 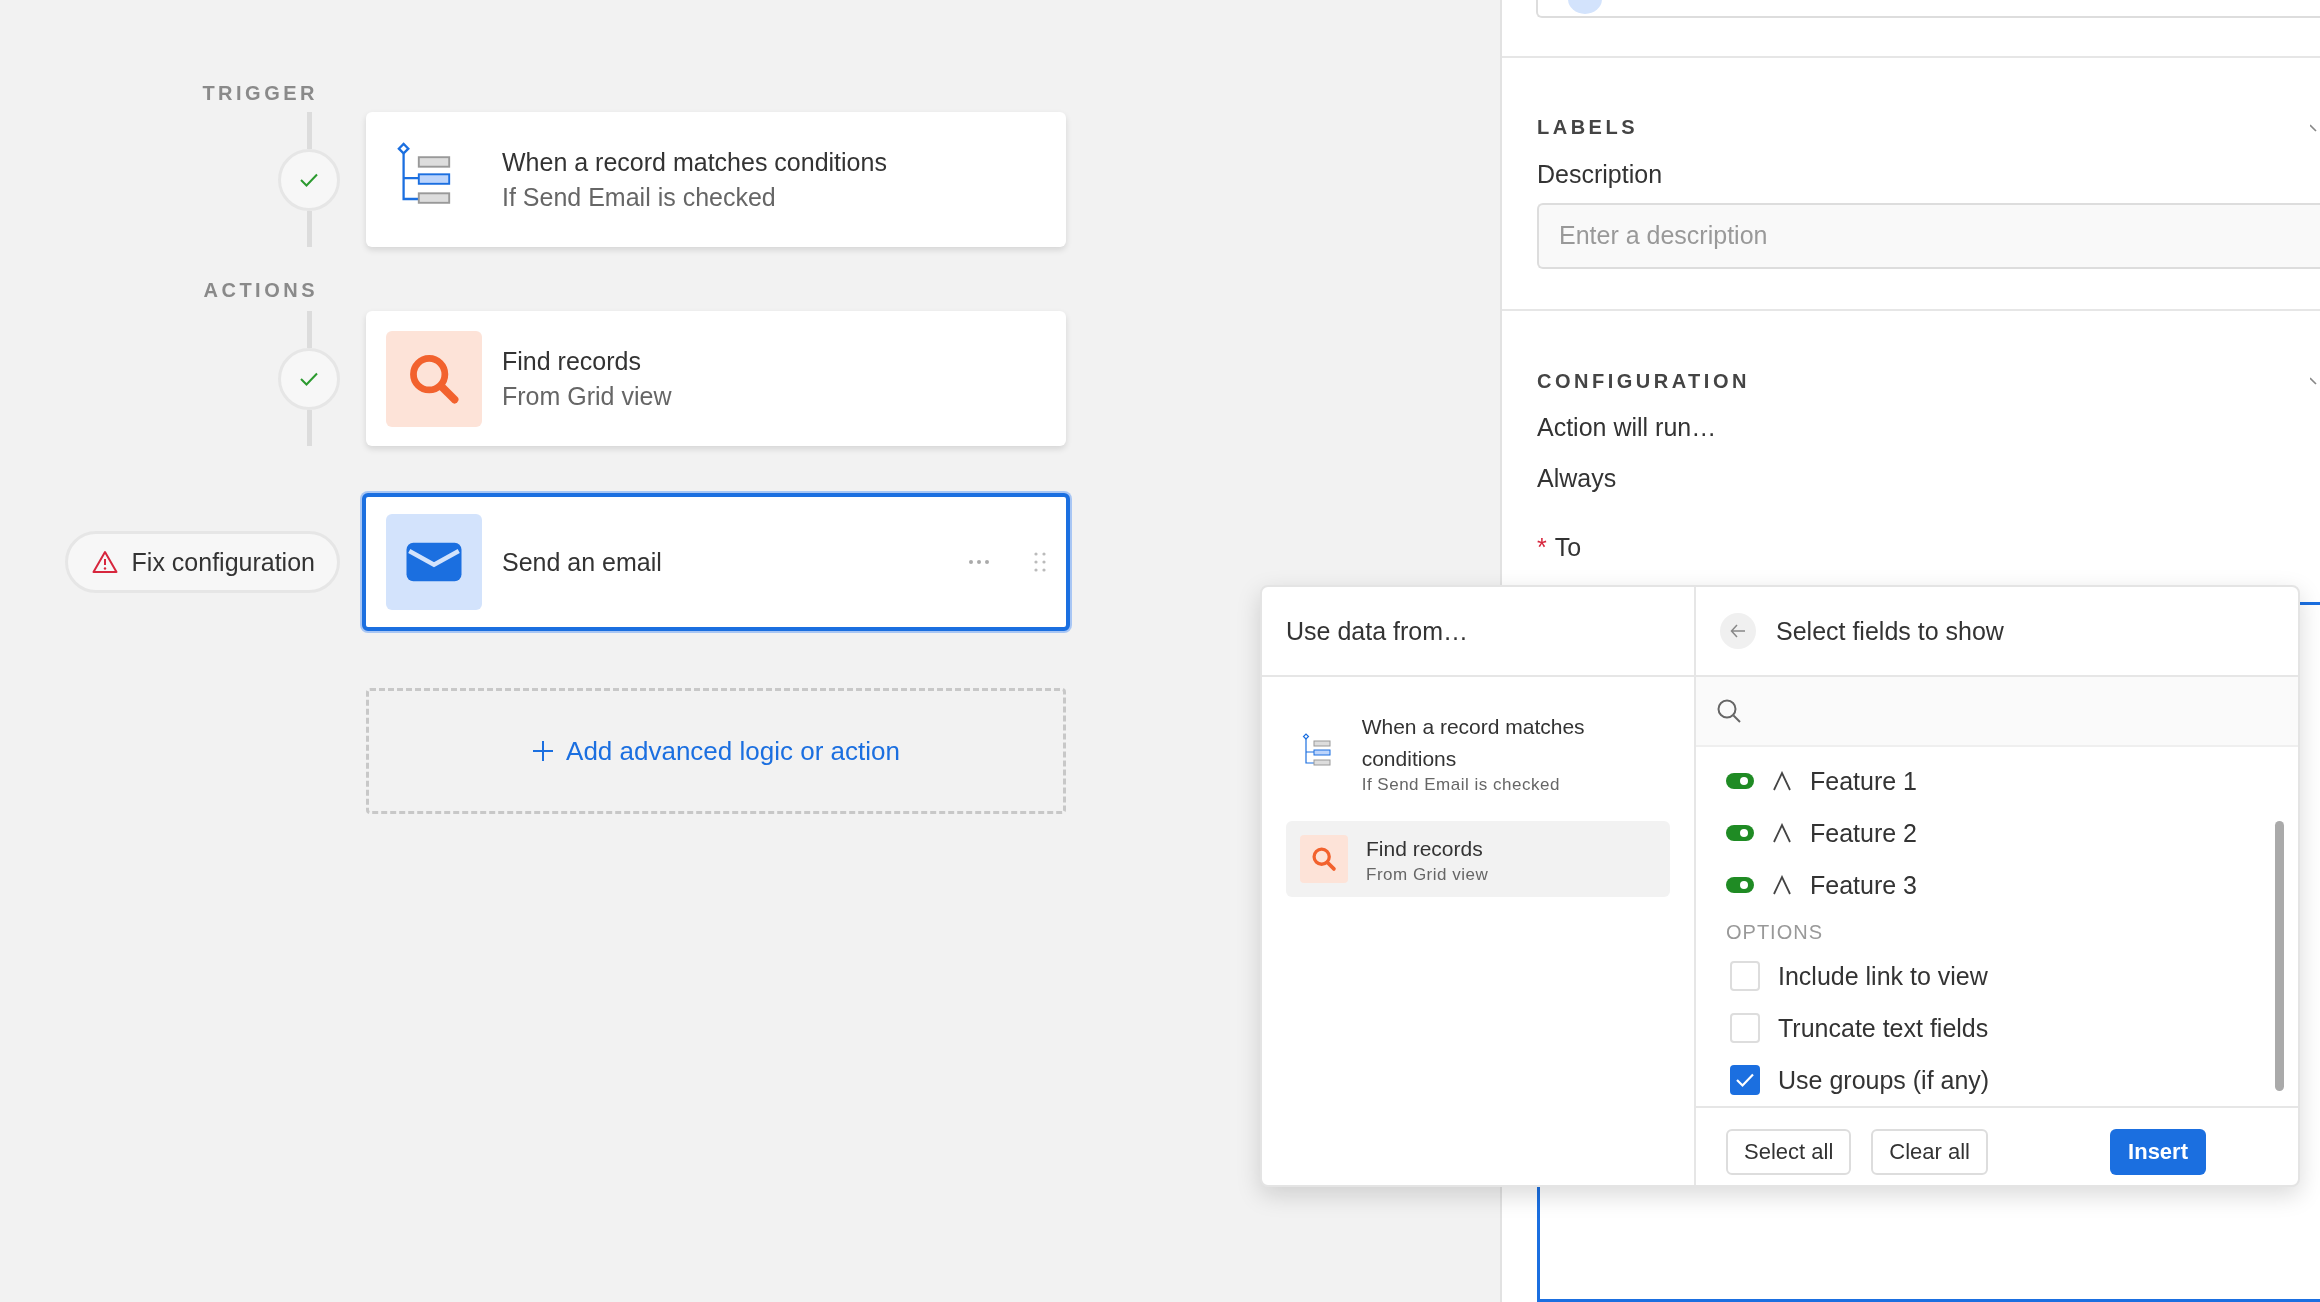 I want to click on option-label: Include link to view, so click(x=1883, y=976).